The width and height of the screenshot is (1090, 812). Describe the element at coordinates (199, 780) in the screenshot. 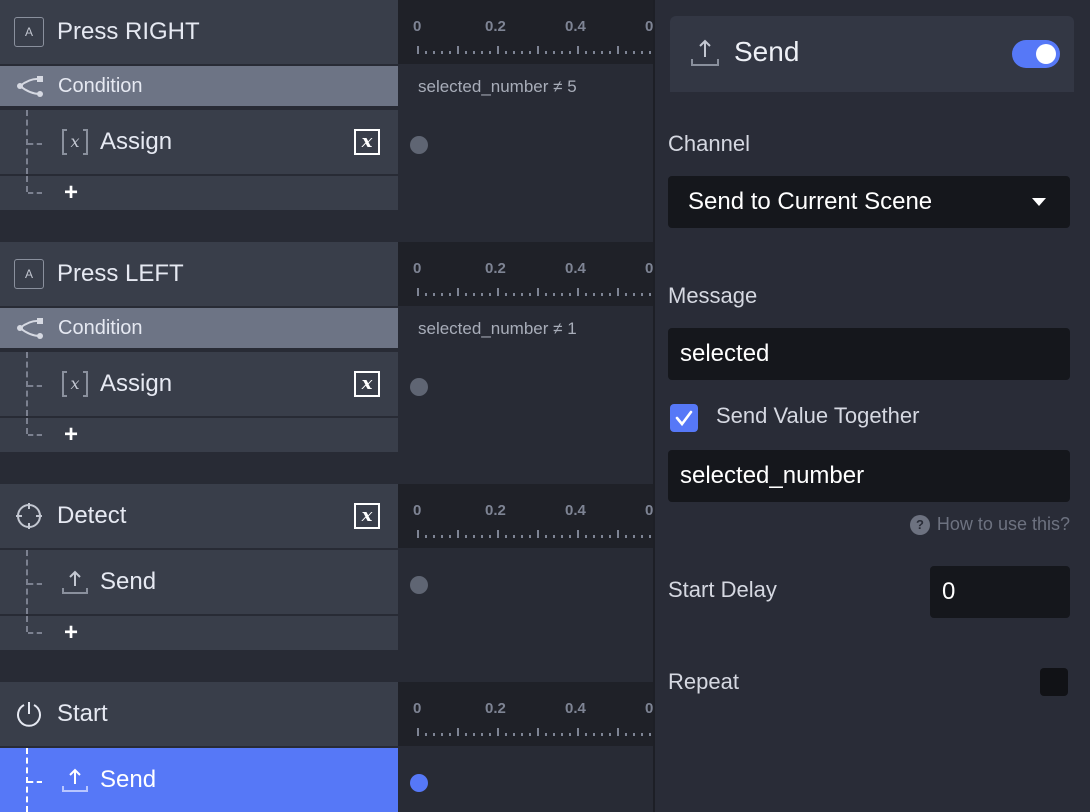

I see `action-send-selected: Send` at that location.